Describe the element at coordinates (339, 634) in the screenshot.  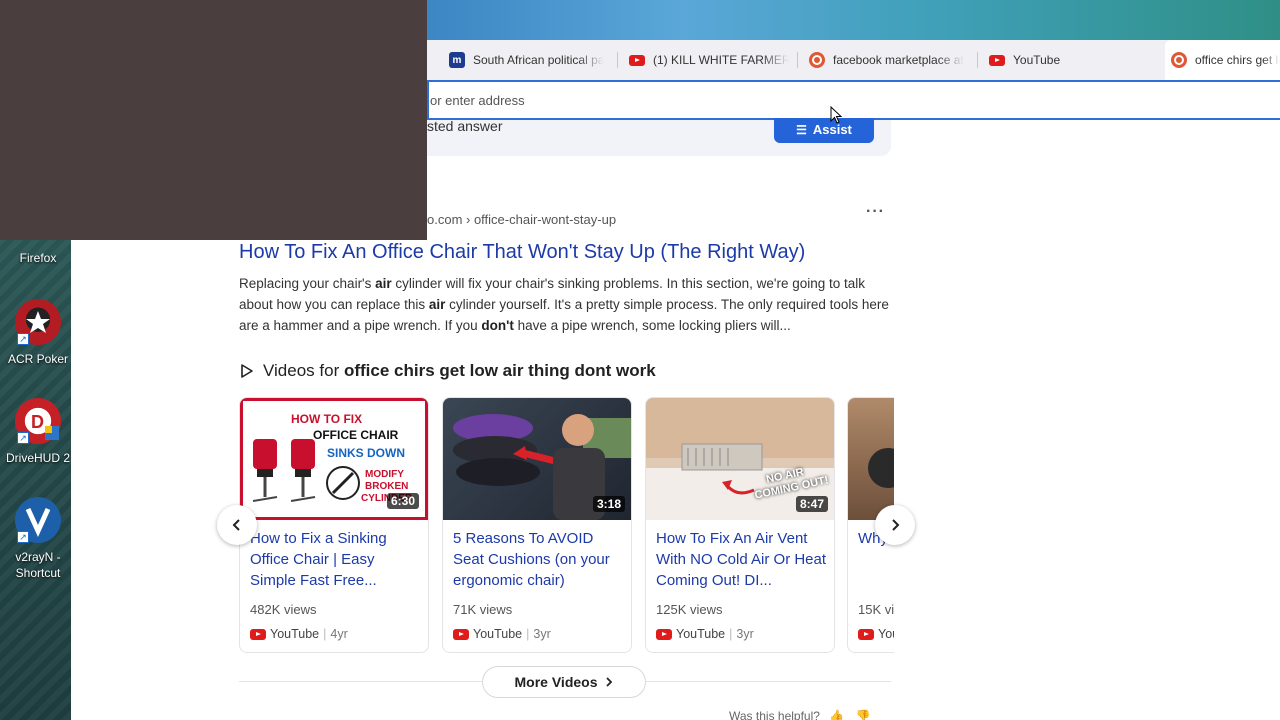
I see `video-age: 4yr` at that location.